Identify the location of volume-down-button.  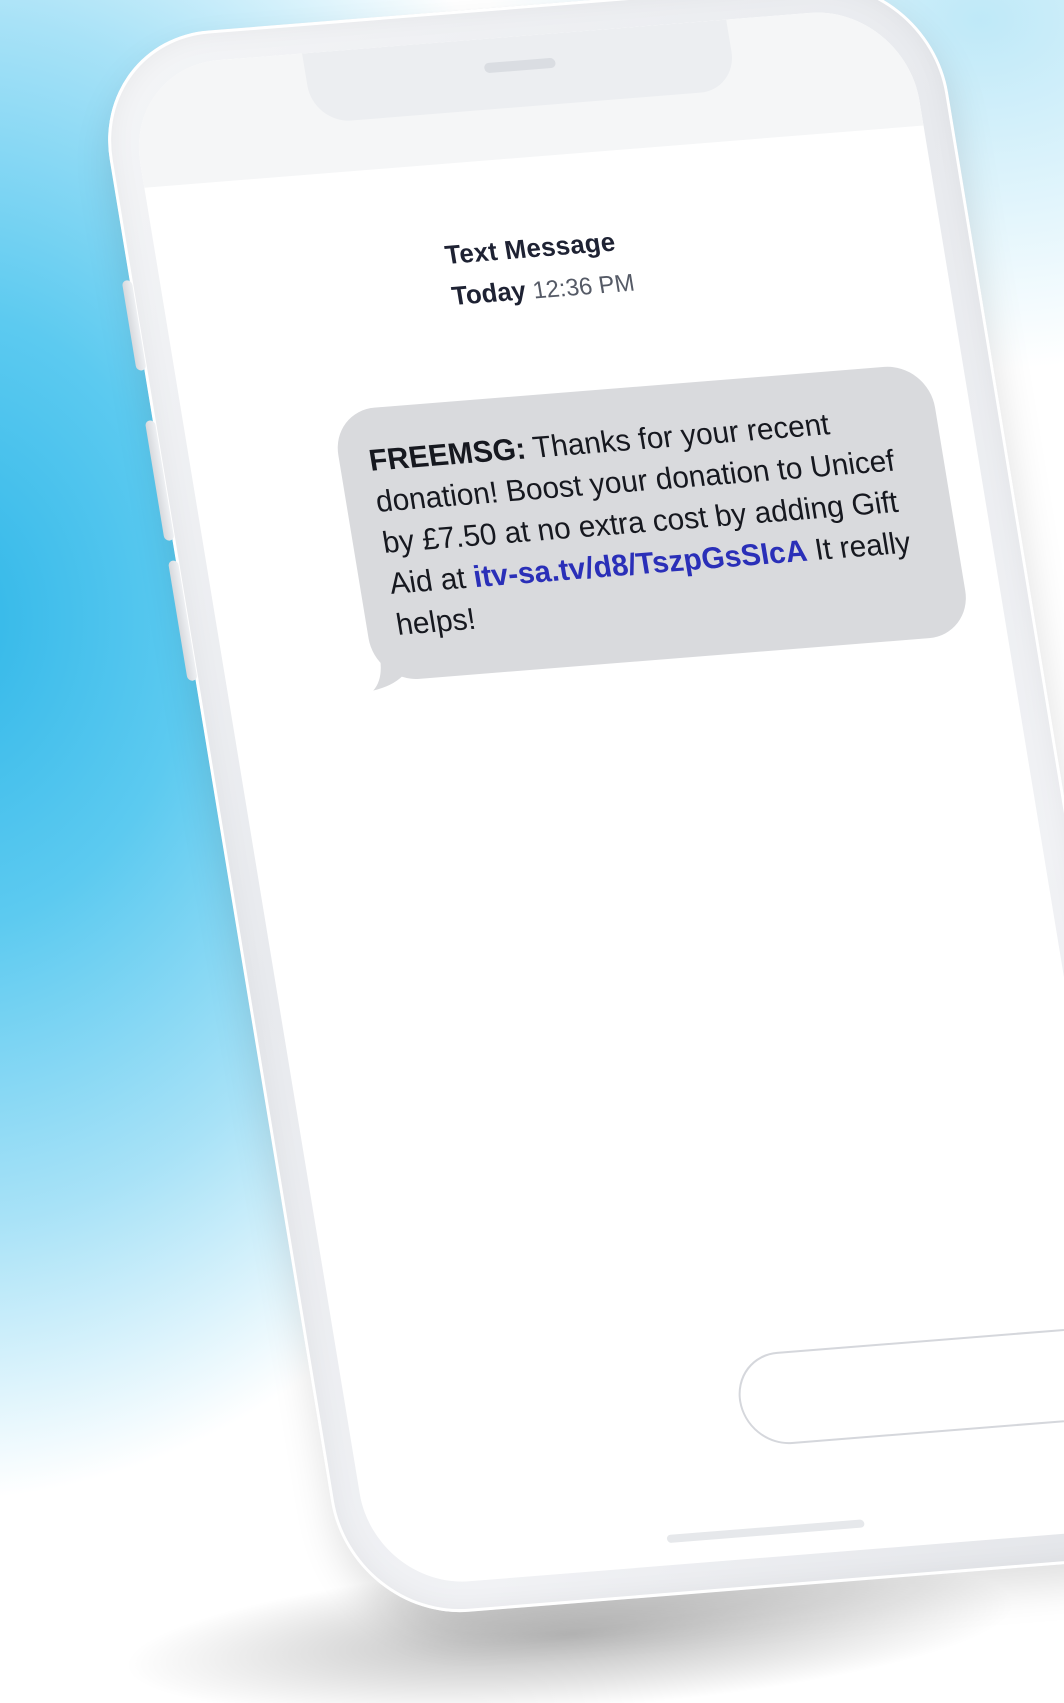
(182, 621).